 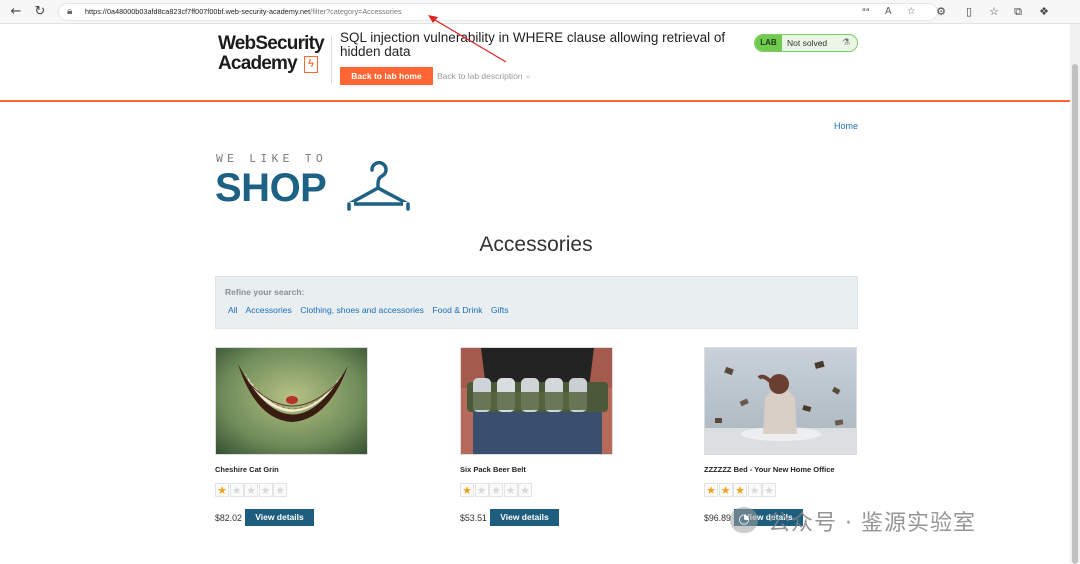 What do you see at coordinates (493, 469) in the screenshot?
I see `product-name: Six Pack Beer Belt` at bounding box center [493, 469].